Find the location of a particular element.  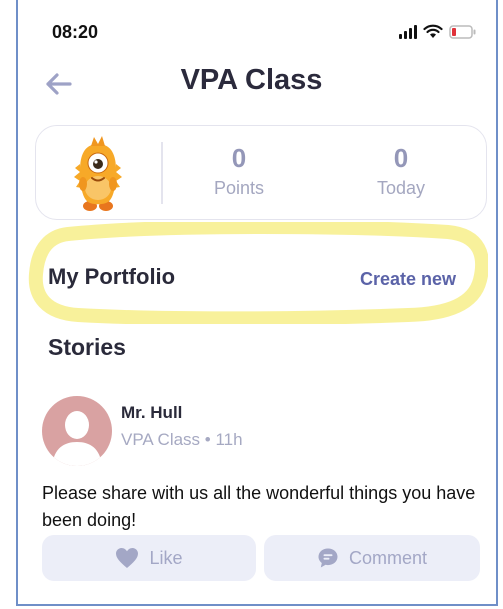

stories-heading: Stories is located at coordinates (87, 347).